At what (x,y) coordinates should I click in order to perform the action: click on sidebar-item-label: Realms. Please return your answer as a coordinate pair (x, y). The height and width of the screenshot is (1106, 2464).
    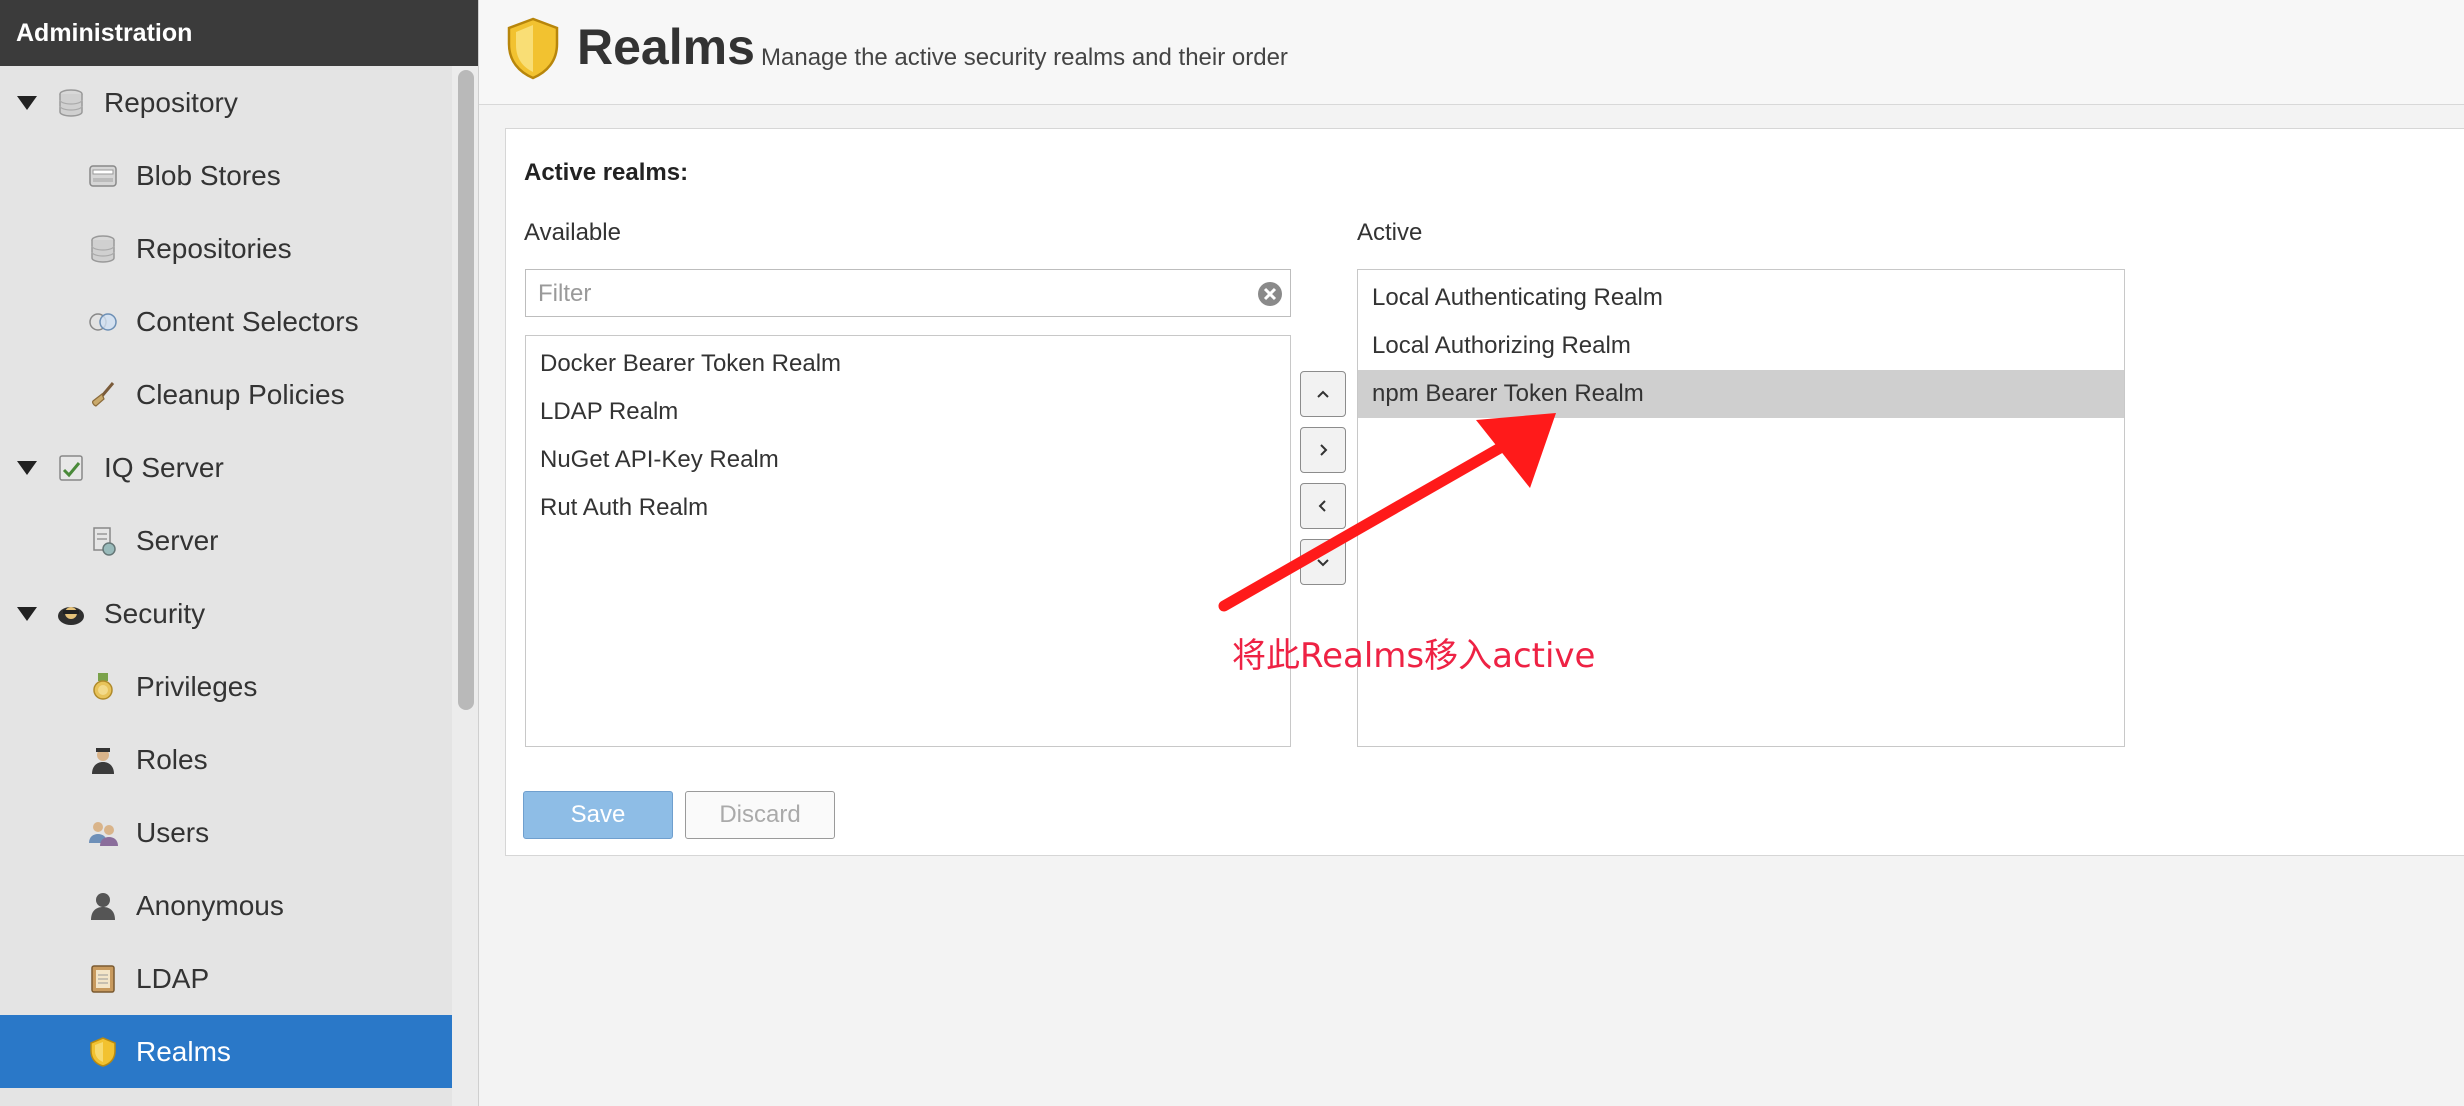
    Looking at the image, I should click on (183, 1051).